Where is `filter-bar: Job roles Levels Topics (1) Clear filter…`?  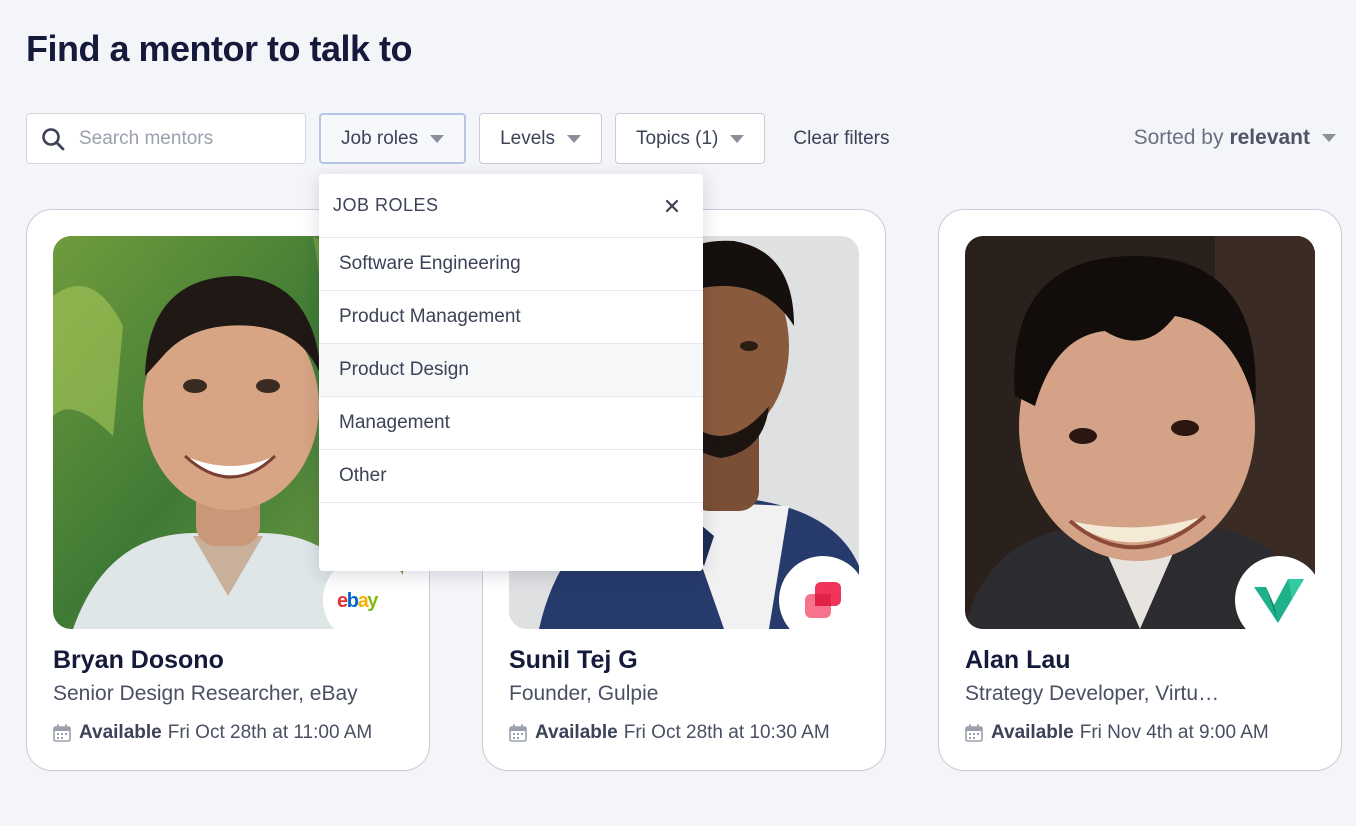
filter-bar: Job roles Levels Topics (1) Clear filter… is located at coordinates (457, 138).